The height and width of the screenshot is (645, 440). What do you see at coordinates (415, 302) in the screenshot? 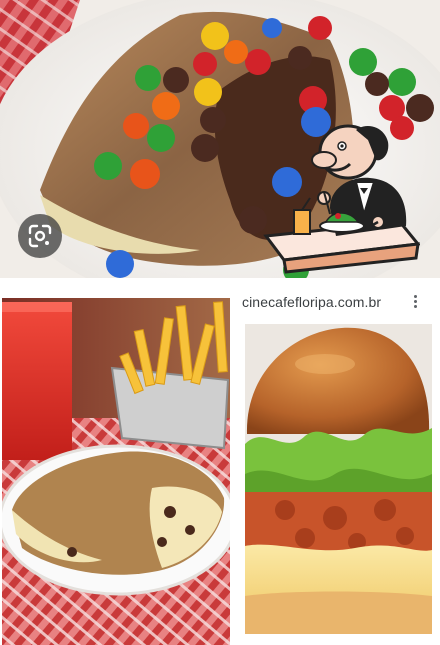
I see `more-vert-icon` at bounding box center [415, 302].